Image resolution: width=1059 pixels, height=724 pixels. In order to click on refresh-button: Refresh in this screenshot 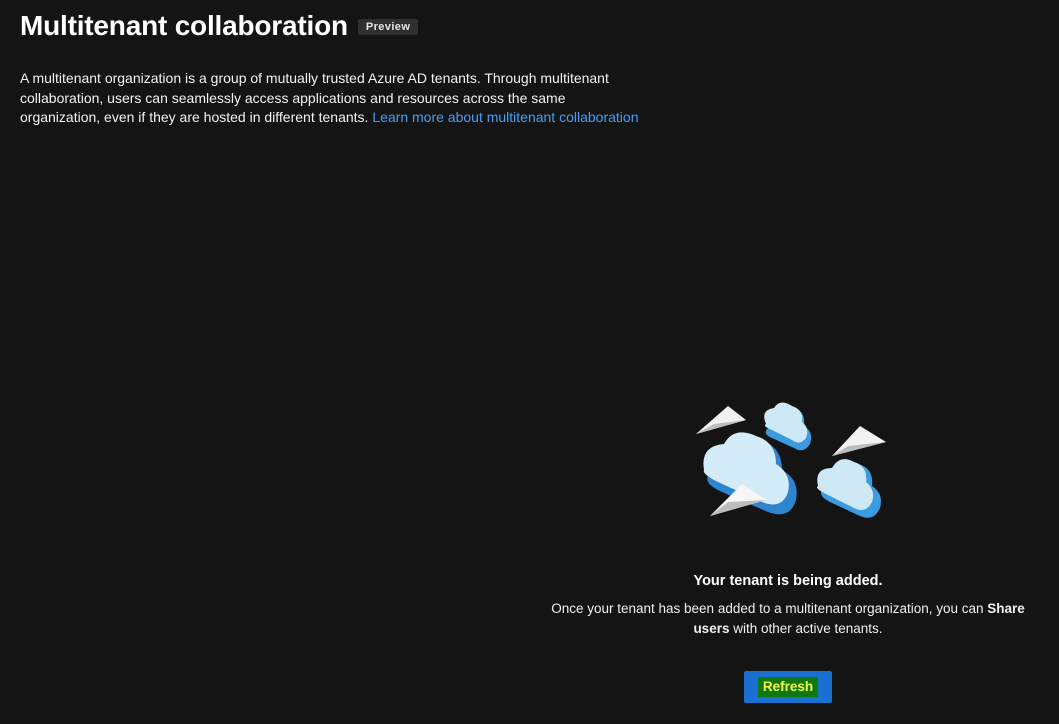, I will do `click(788, 687)`.